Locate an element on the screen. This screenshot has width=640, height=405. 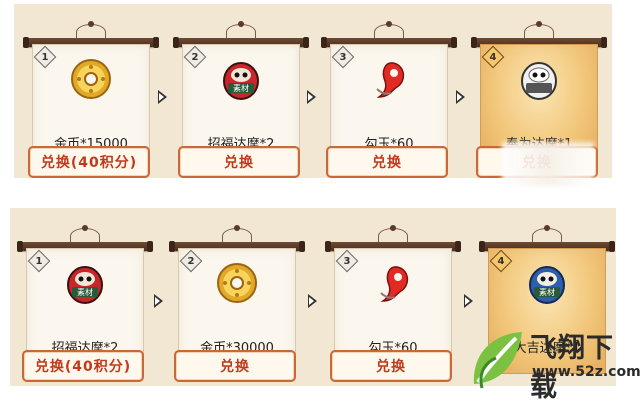
reward-scroll: 1 金币*15000 兑换(40积分) is located at coordinates (91, 101).